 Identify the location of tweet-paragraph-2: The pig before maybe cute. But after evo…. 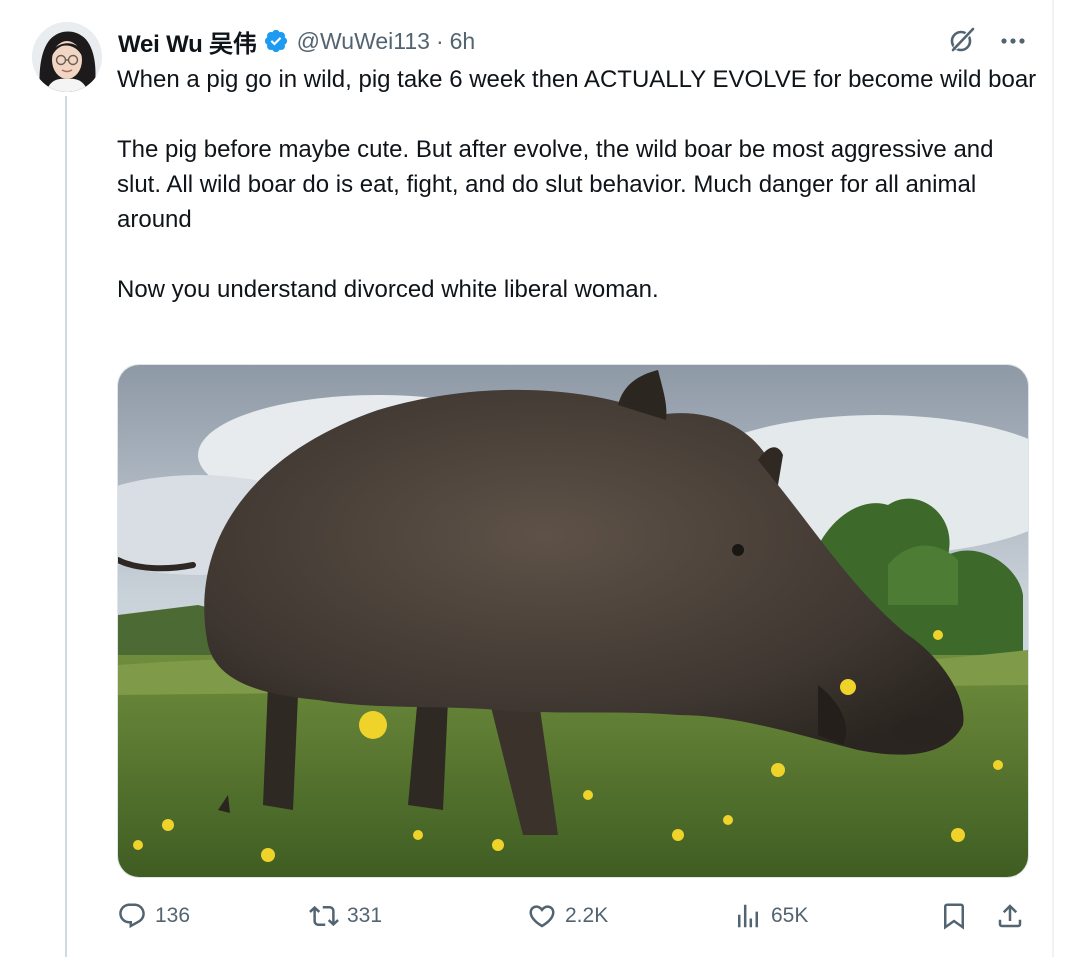
(555, 184).